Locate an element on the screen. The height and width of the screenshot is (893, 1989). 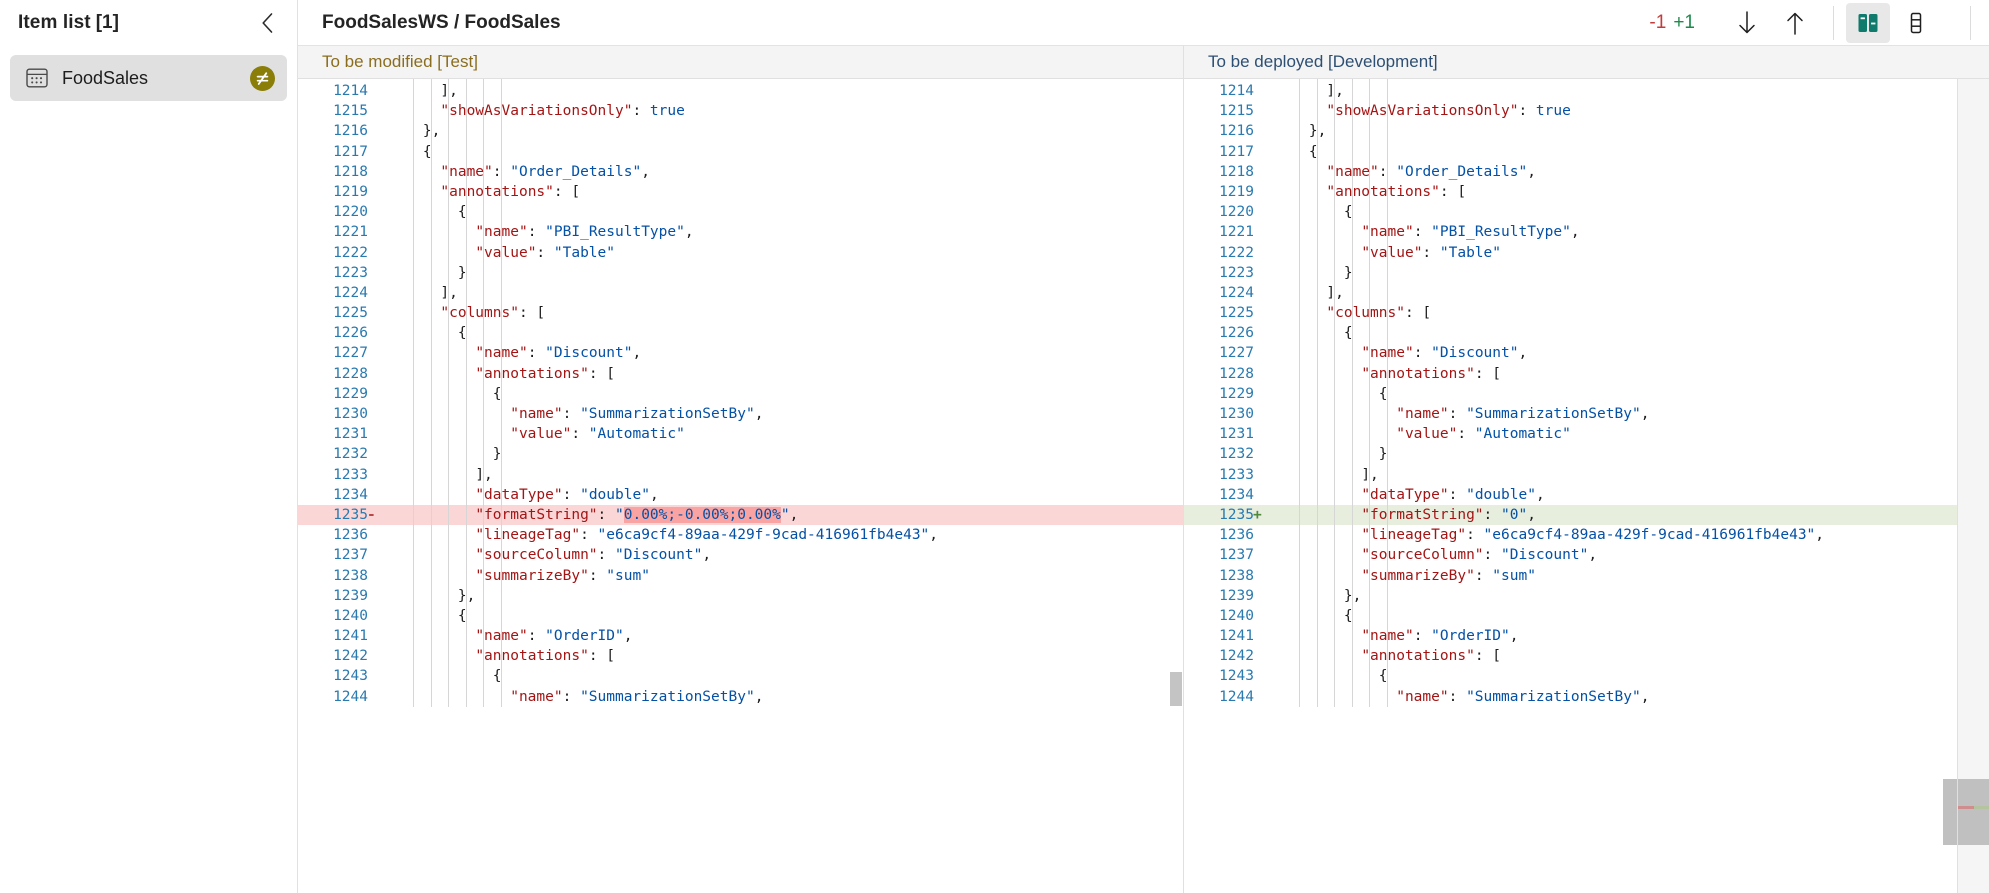
line-number: 1214 is located at coordinates (1236, 91).